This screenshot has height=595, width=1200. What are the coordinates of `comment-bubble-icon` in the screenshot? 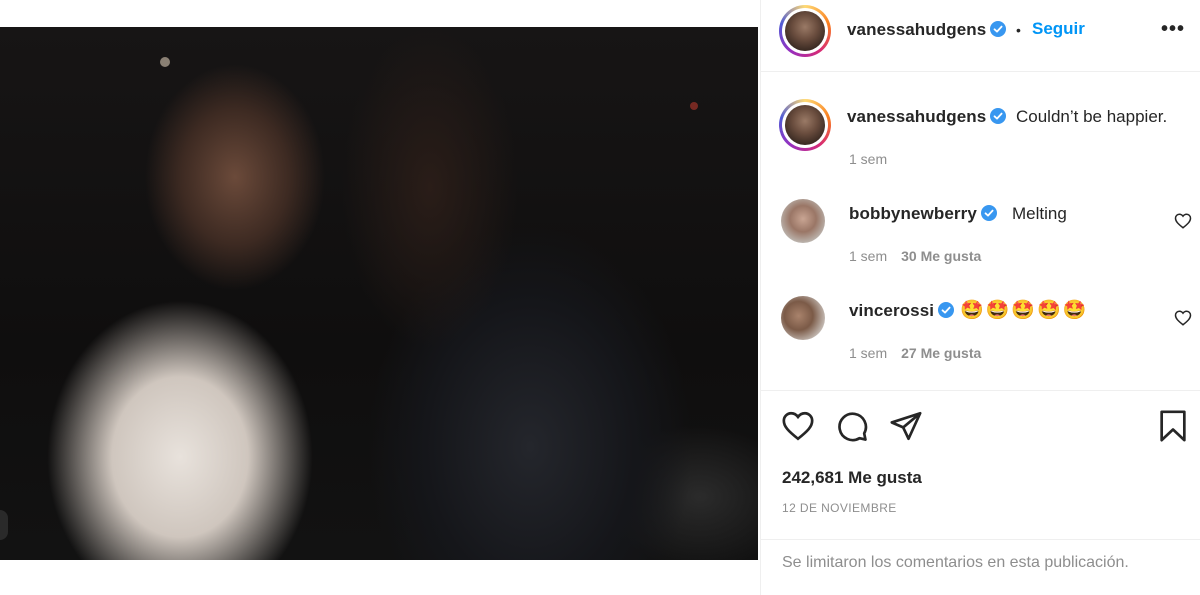 It's located at (852, 426).